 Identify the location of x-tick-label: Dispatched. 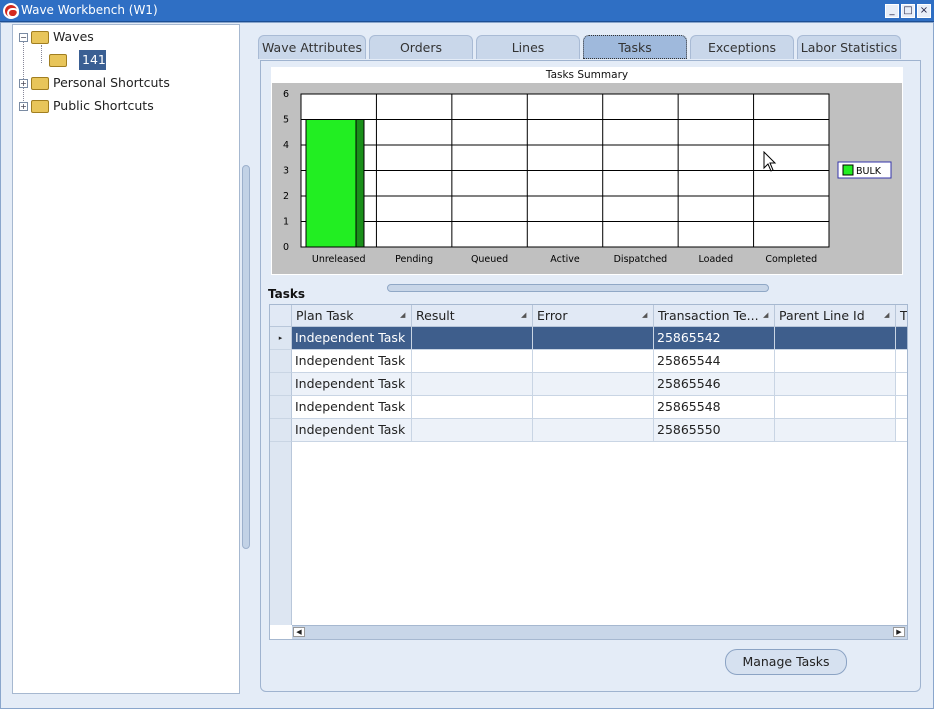
(641, 259).